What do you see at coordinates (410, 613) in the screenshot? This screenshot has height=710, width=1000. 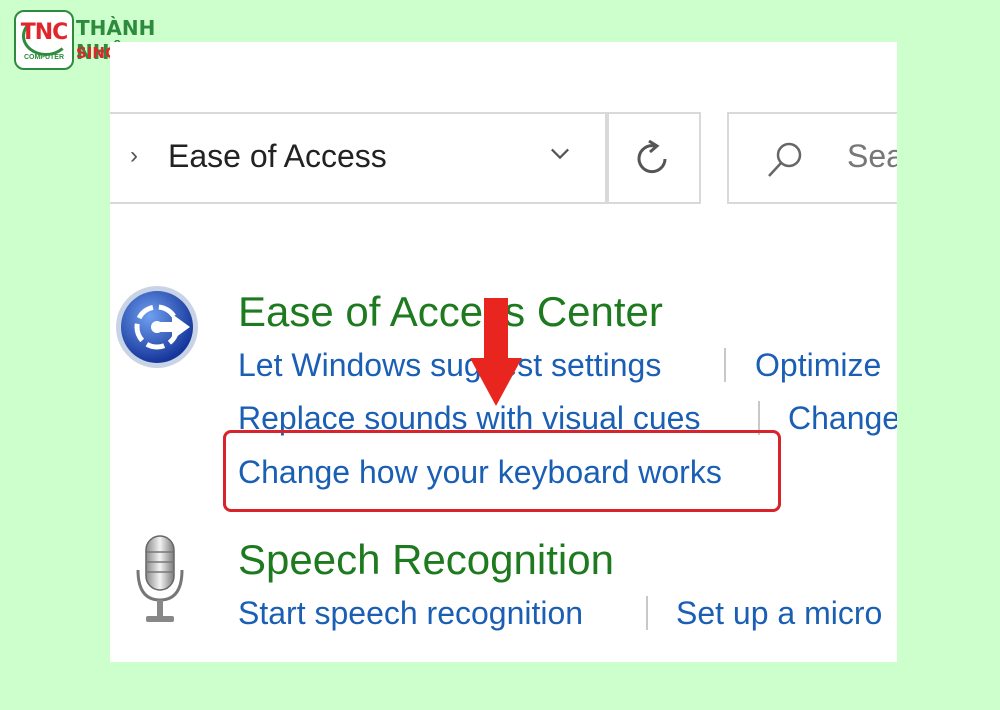 I see `link-start-speech-recognition: Start speech recognition` at bounding box center [410, 613].